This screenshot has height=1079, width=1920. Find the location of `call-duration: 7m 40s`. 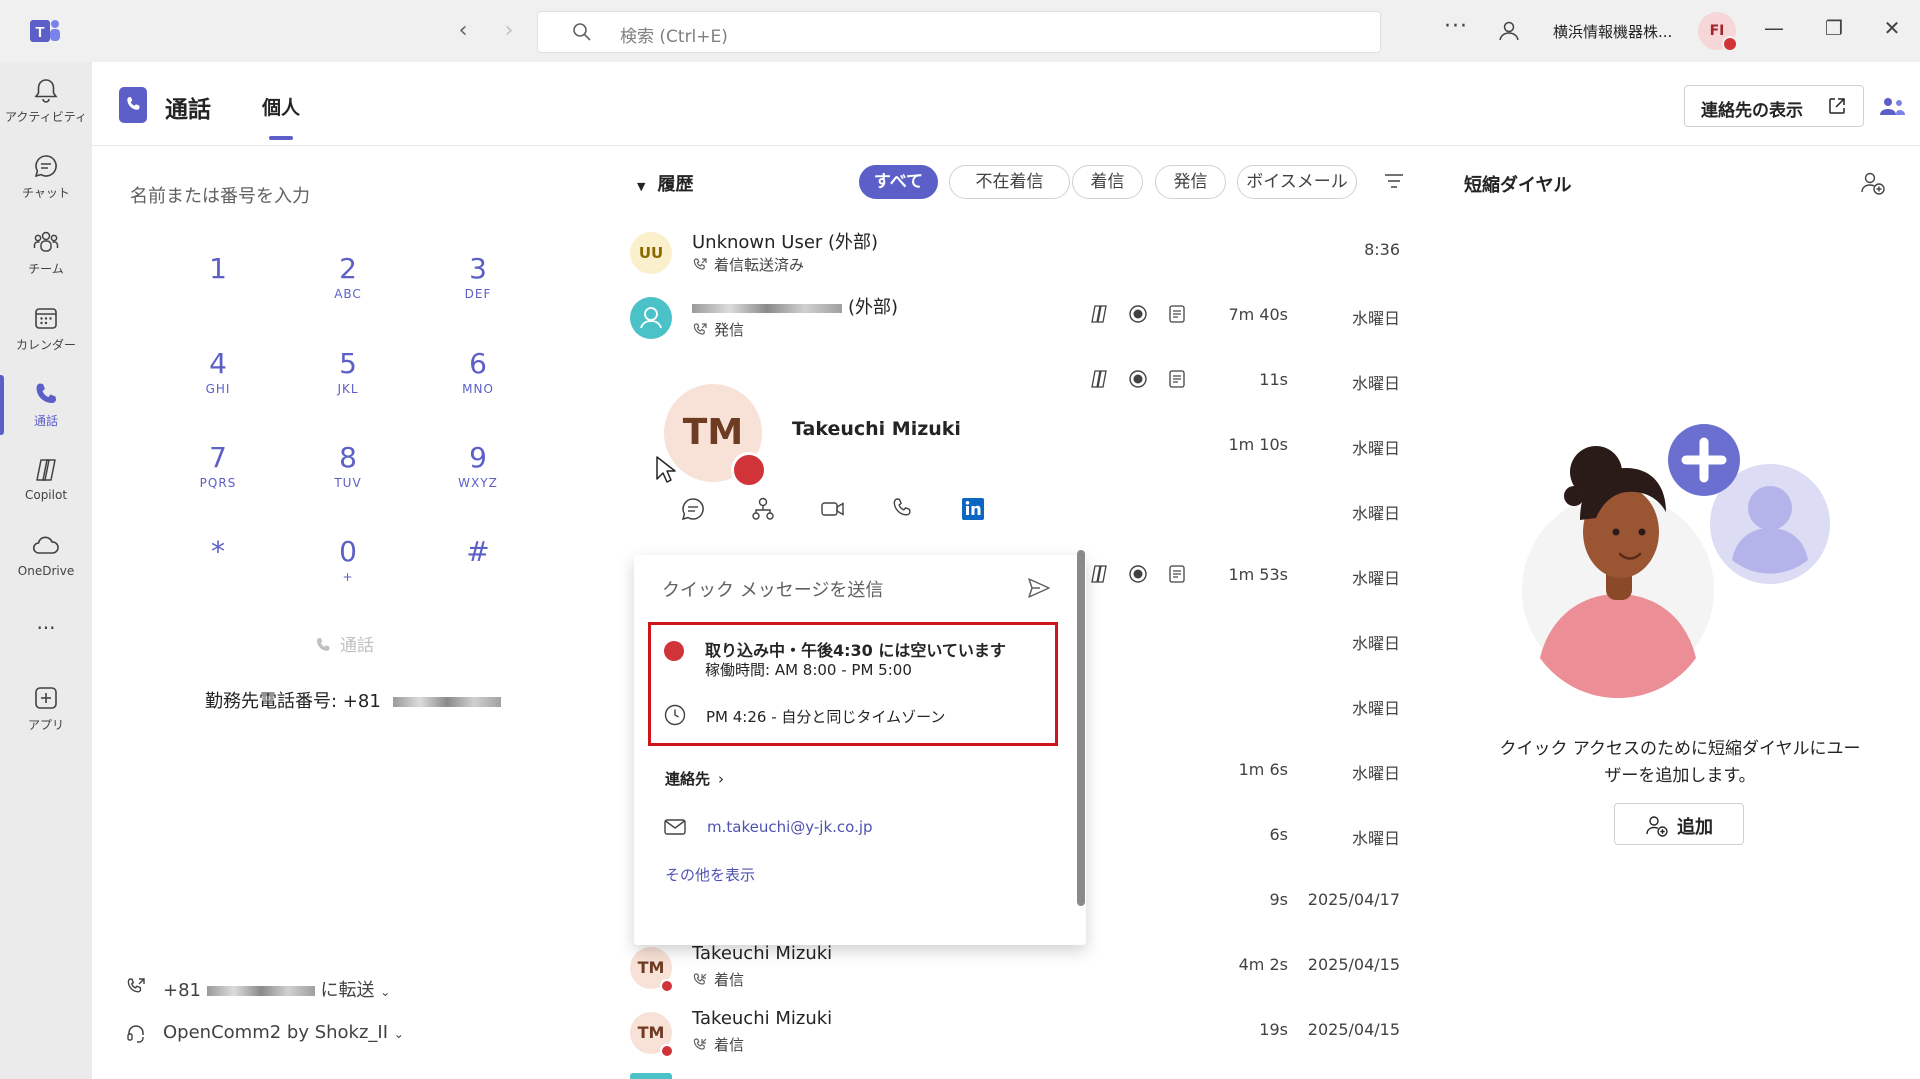

call-duration: 7m 40s is located at coordinates (1258, 314).